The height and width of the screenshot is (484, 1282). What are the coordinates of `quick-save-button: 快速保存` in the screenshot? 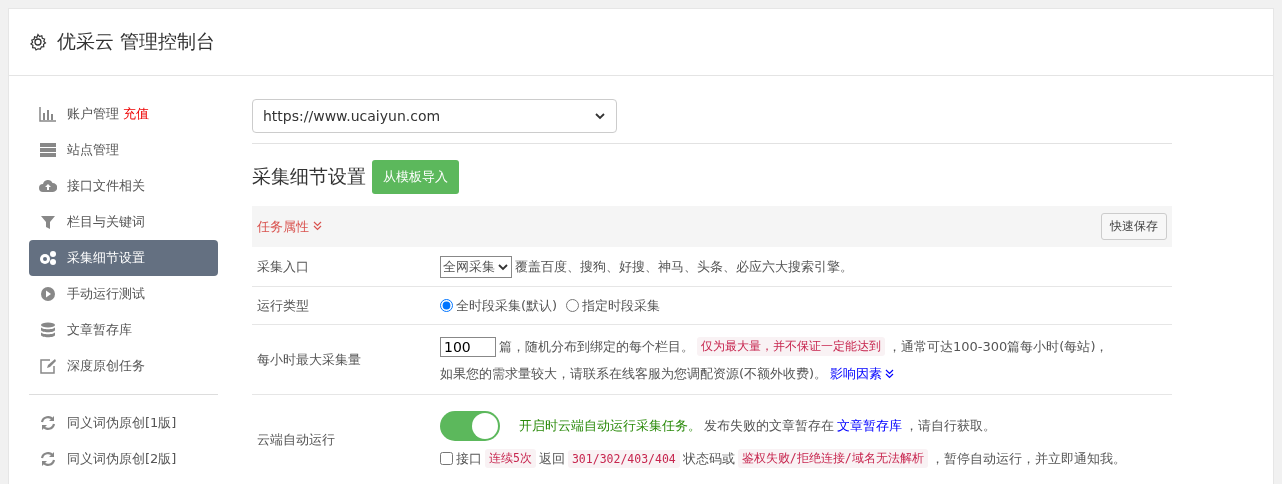 It's located at (1134, 226).